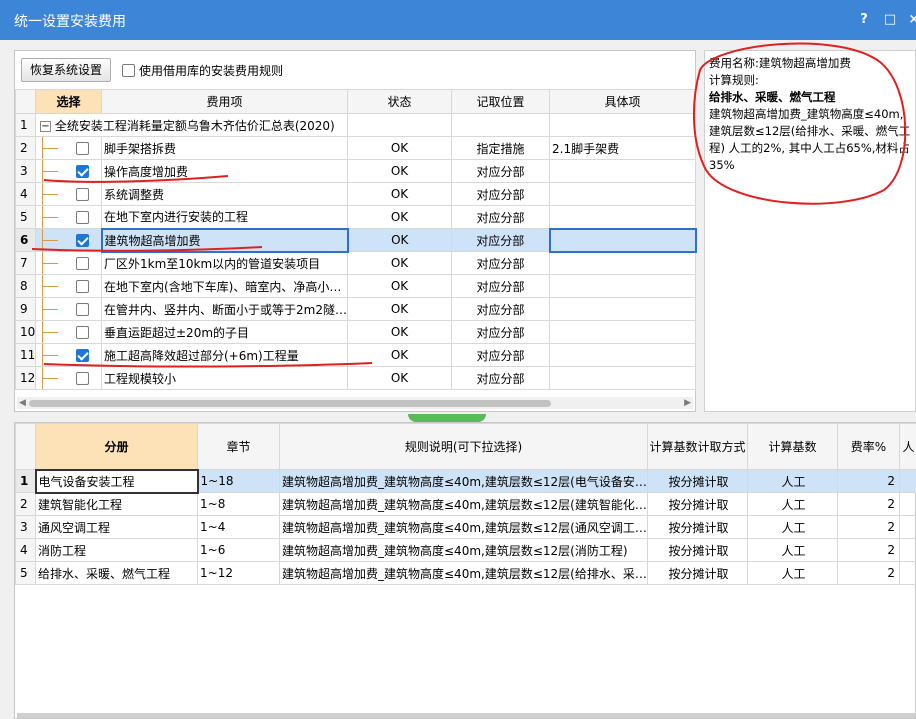 This screenshot has height=719, width=916. What do you see at coordinates (224, 240) in the screenshot?
I see `fee-item-name: 建筑物超高增加费` at bounding box center [224, 240].